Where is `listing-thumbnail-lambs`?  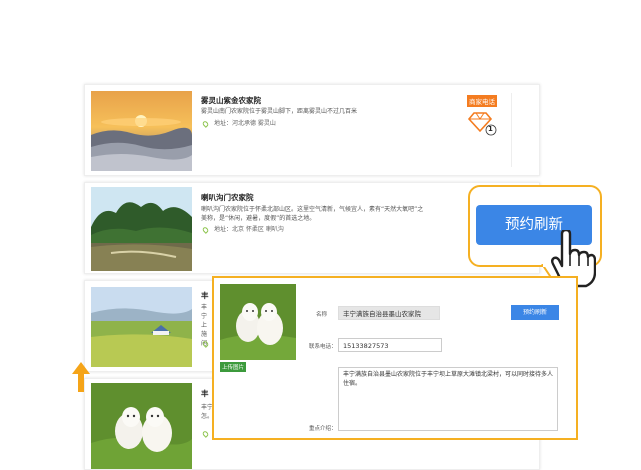
listing-thumbnail-lambs is located at coordinates (141, 426).